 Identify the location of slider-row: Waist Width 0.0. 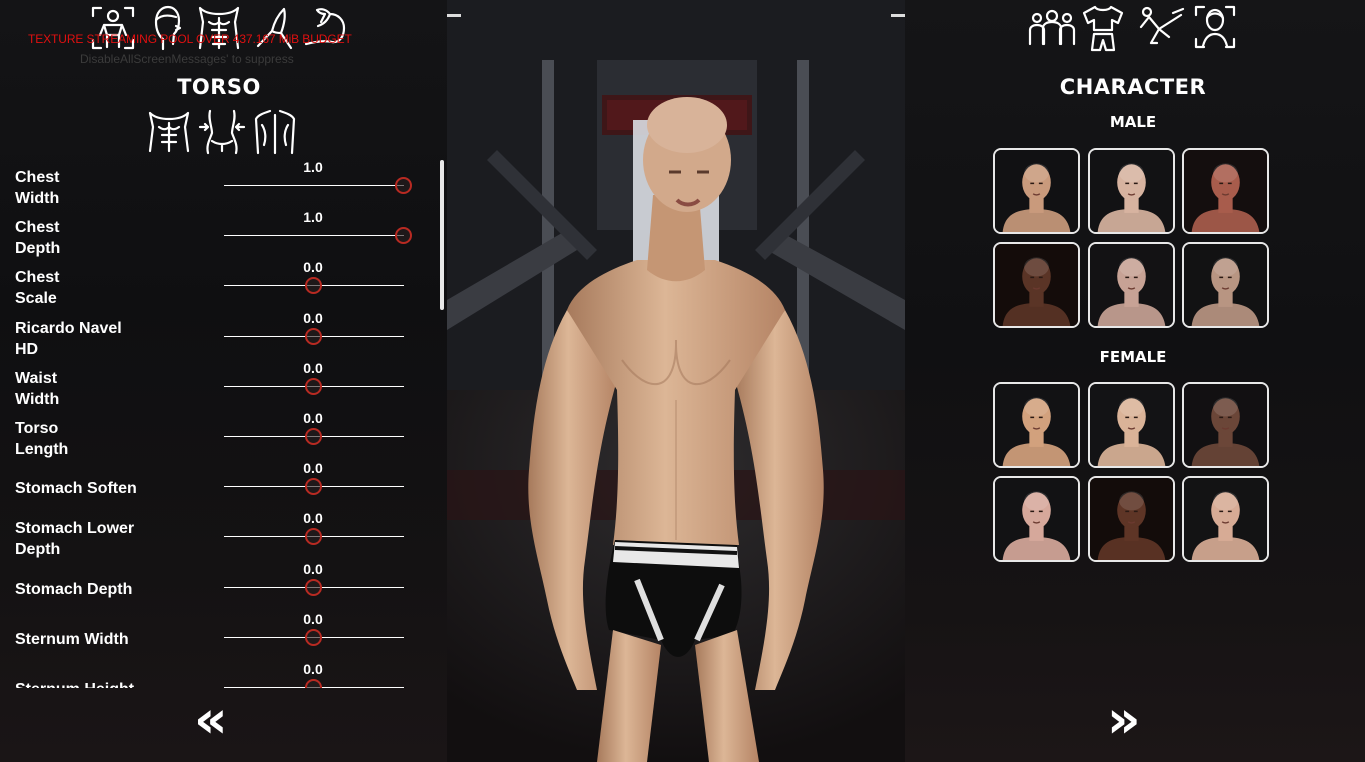
(220, 385).